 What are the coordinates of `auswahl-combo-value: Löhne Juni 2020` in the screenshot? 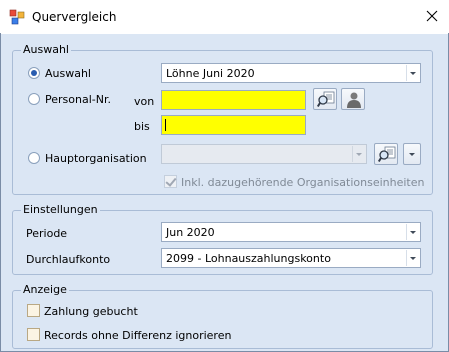 It's located at (210, 73).